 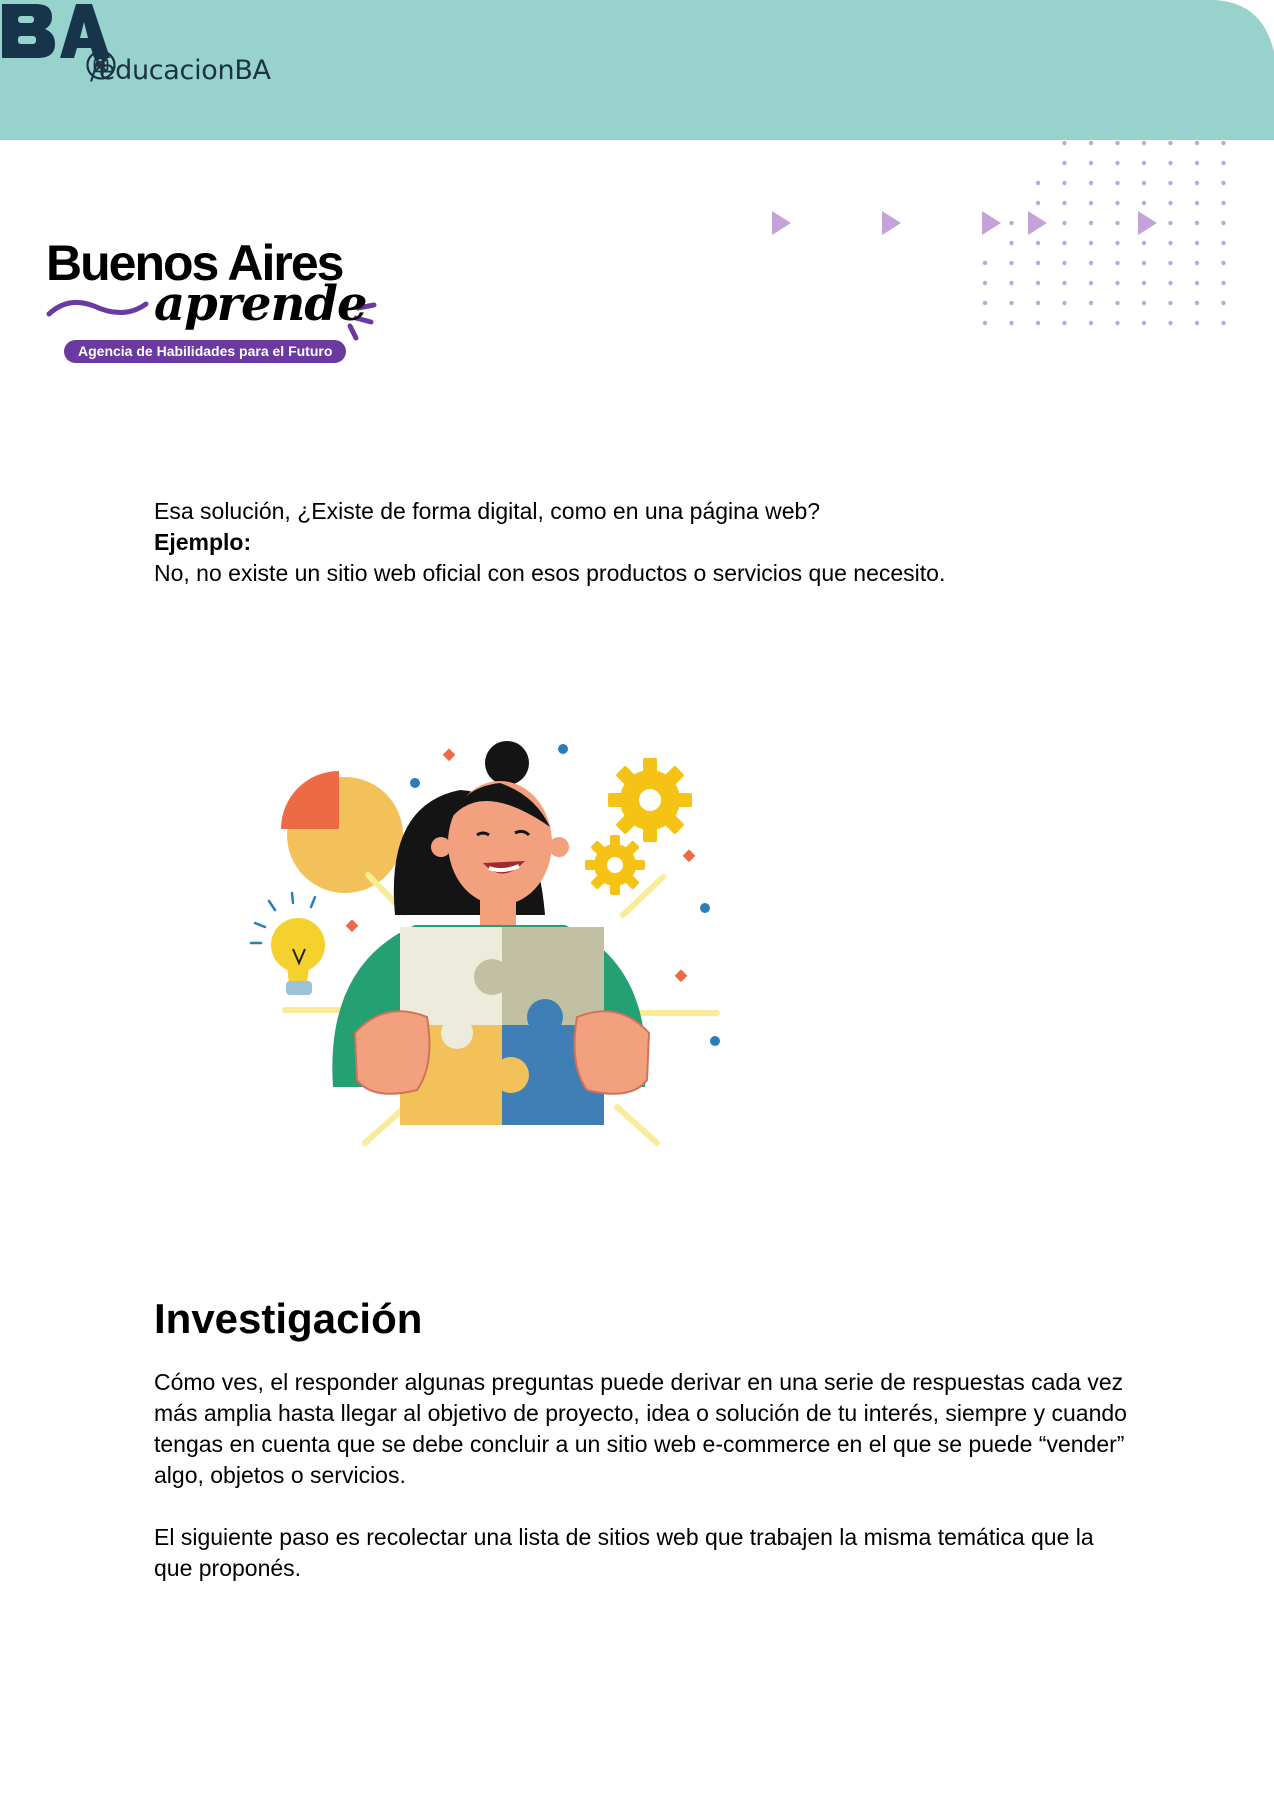 I want to click on lightbulb-icon, so click(x=287, y=943).